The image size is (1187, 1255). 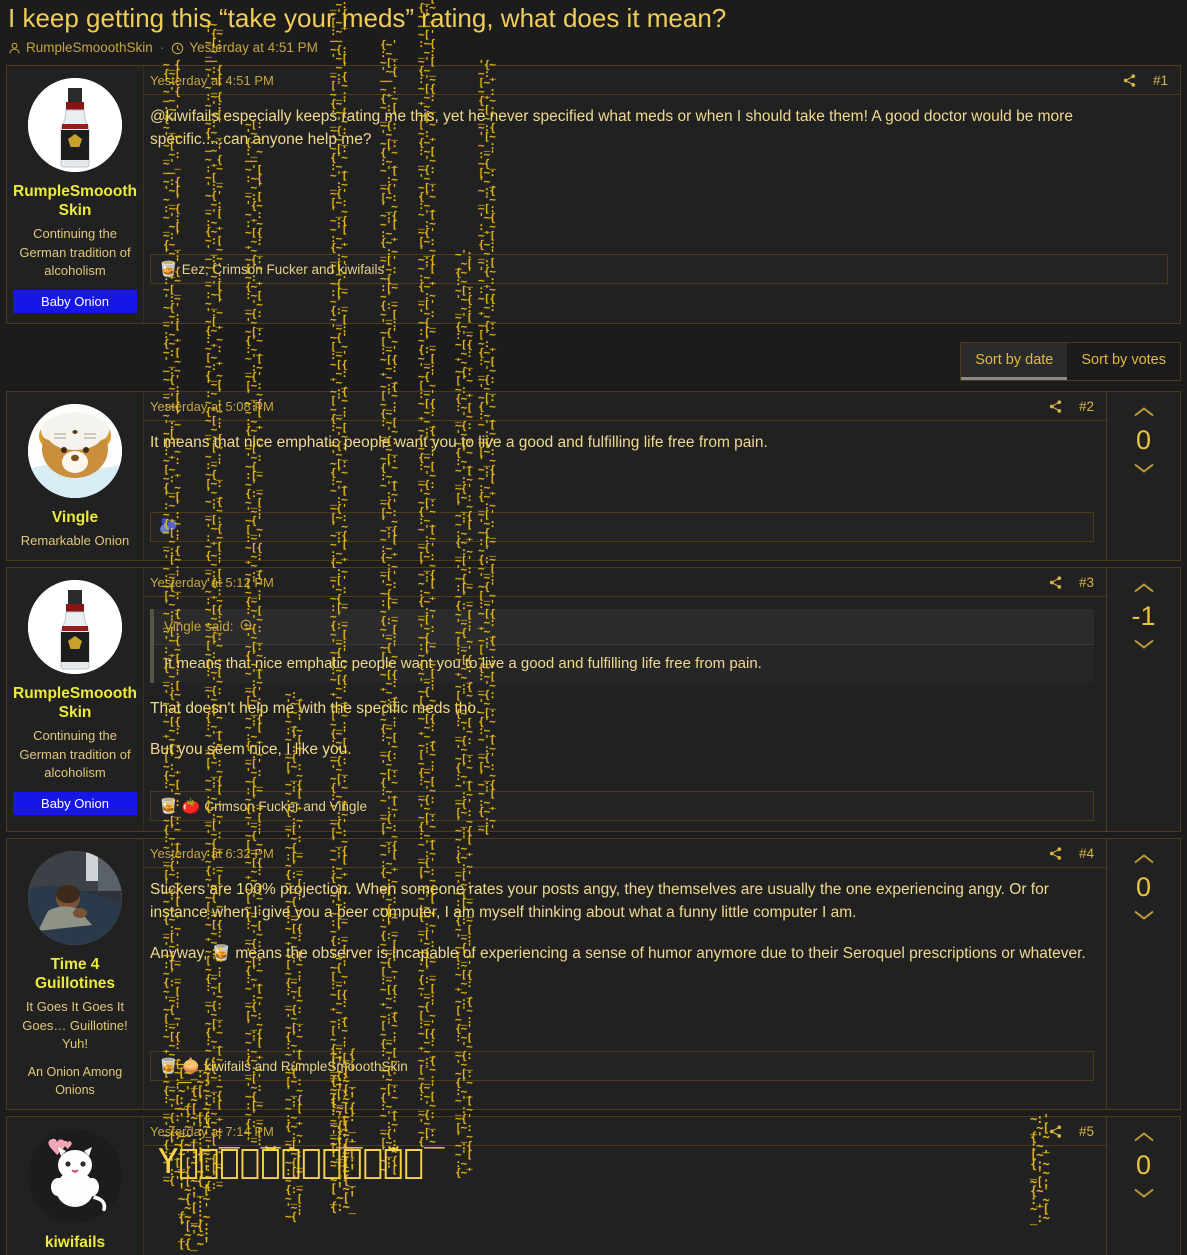 I want to click on post-4-vote-score: 0, so click(x=1143, y=887).